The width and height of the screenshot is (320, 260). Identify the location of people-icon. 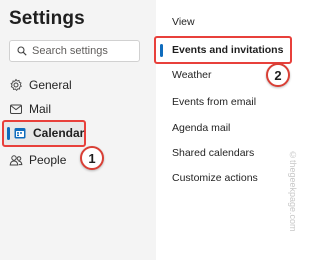
(16, 160).